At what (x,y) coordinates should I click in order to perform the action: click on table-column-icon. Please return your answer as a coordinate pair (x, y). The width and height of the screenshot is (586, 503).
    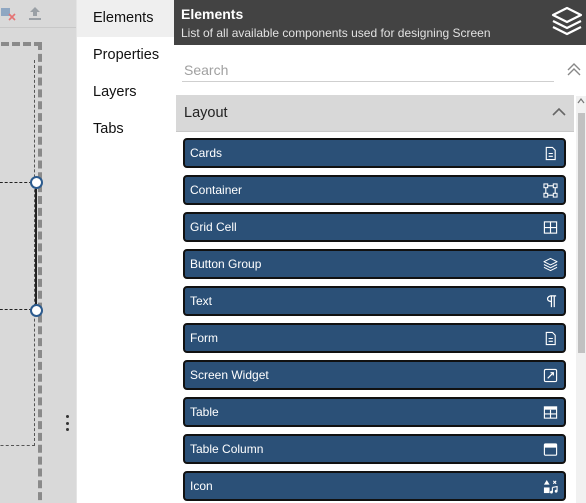
    Looking at the image, I should click on (550, 449).